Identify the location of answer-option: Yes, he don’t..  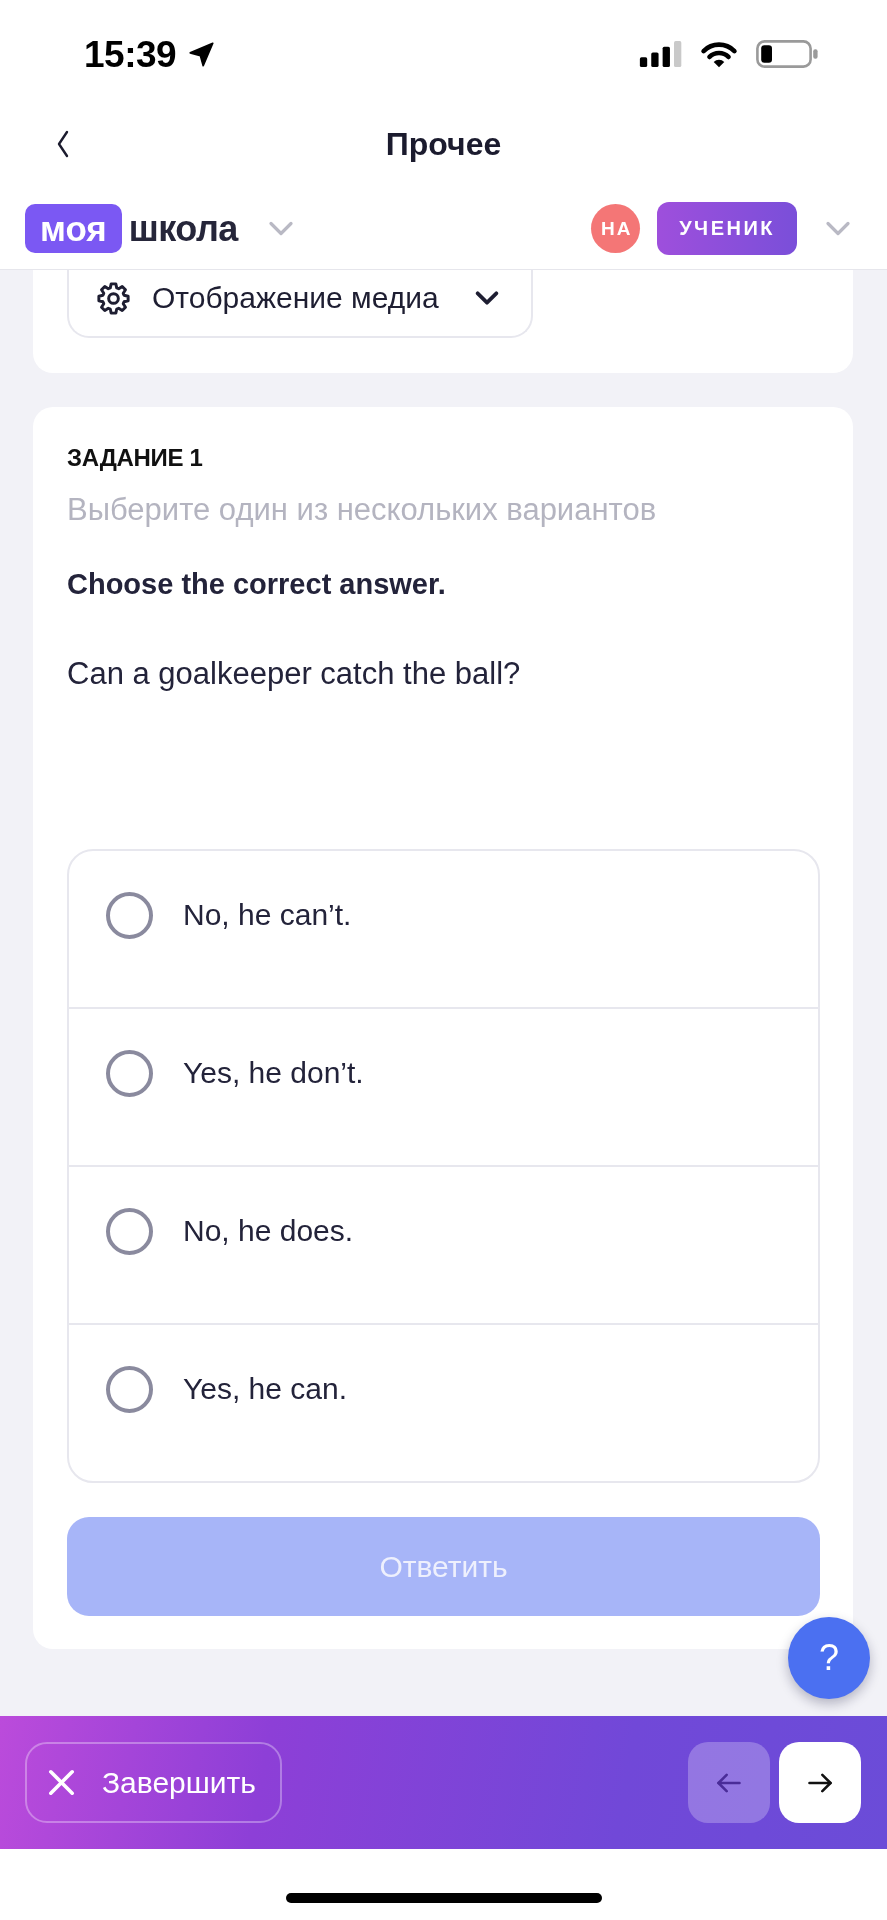
(443, 1087).